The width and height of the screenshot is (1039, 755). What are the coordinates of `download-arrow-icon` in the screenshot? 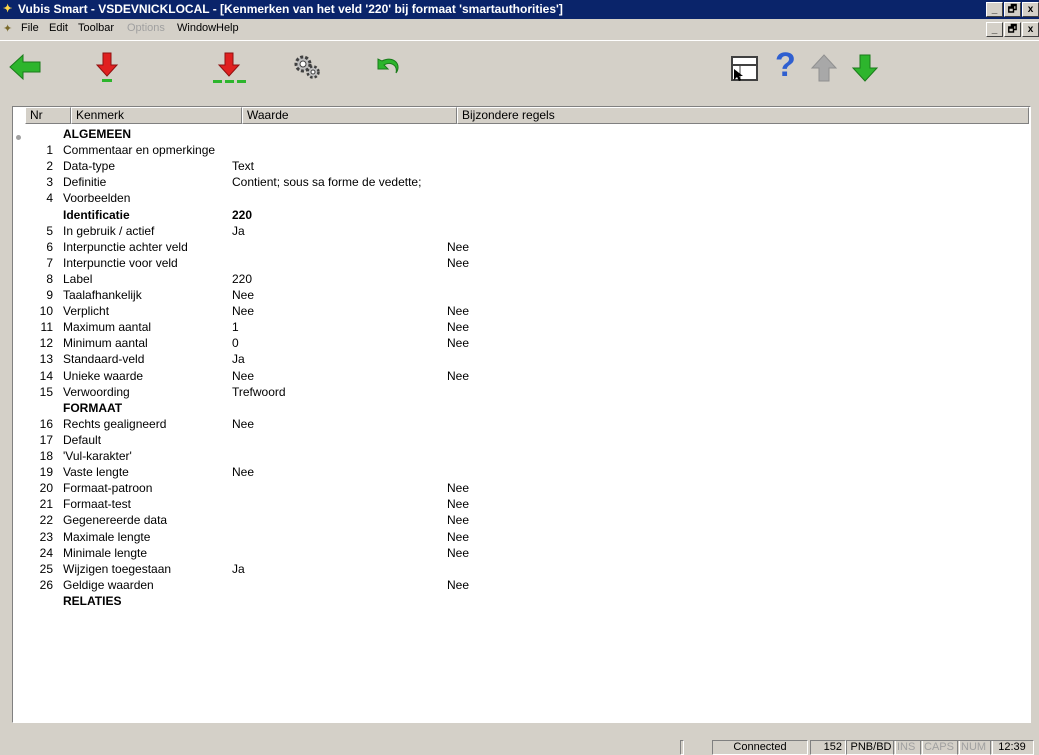 It's located at (107, 67).